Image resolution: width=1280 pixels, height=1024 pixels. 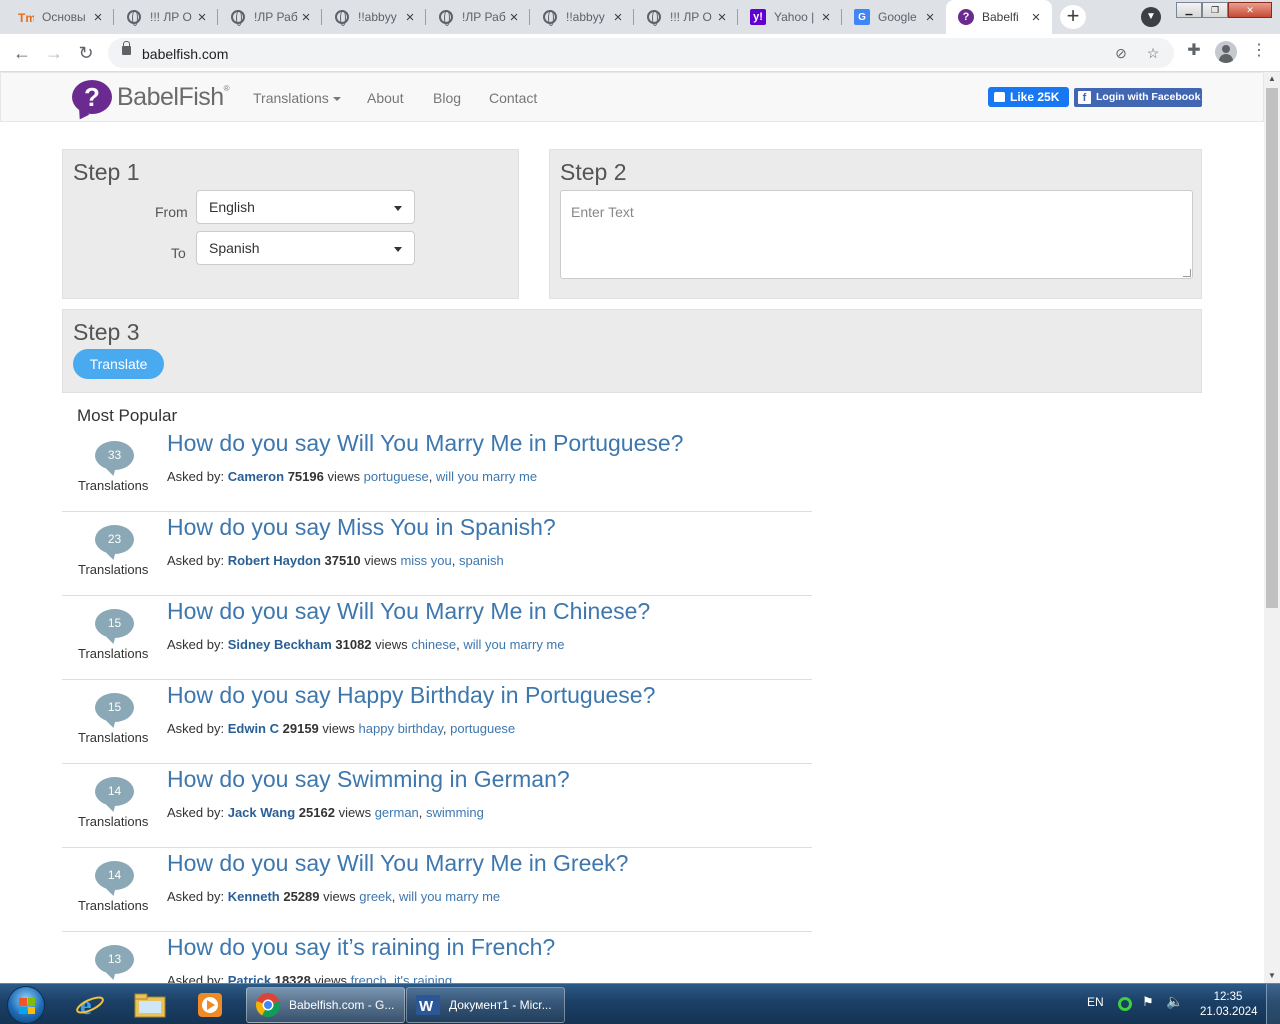 What do you see at coordinates (1272, 976) in the screenshot?
I see `scroll-down-icon: ▼` at bounding box center [1272, 976].